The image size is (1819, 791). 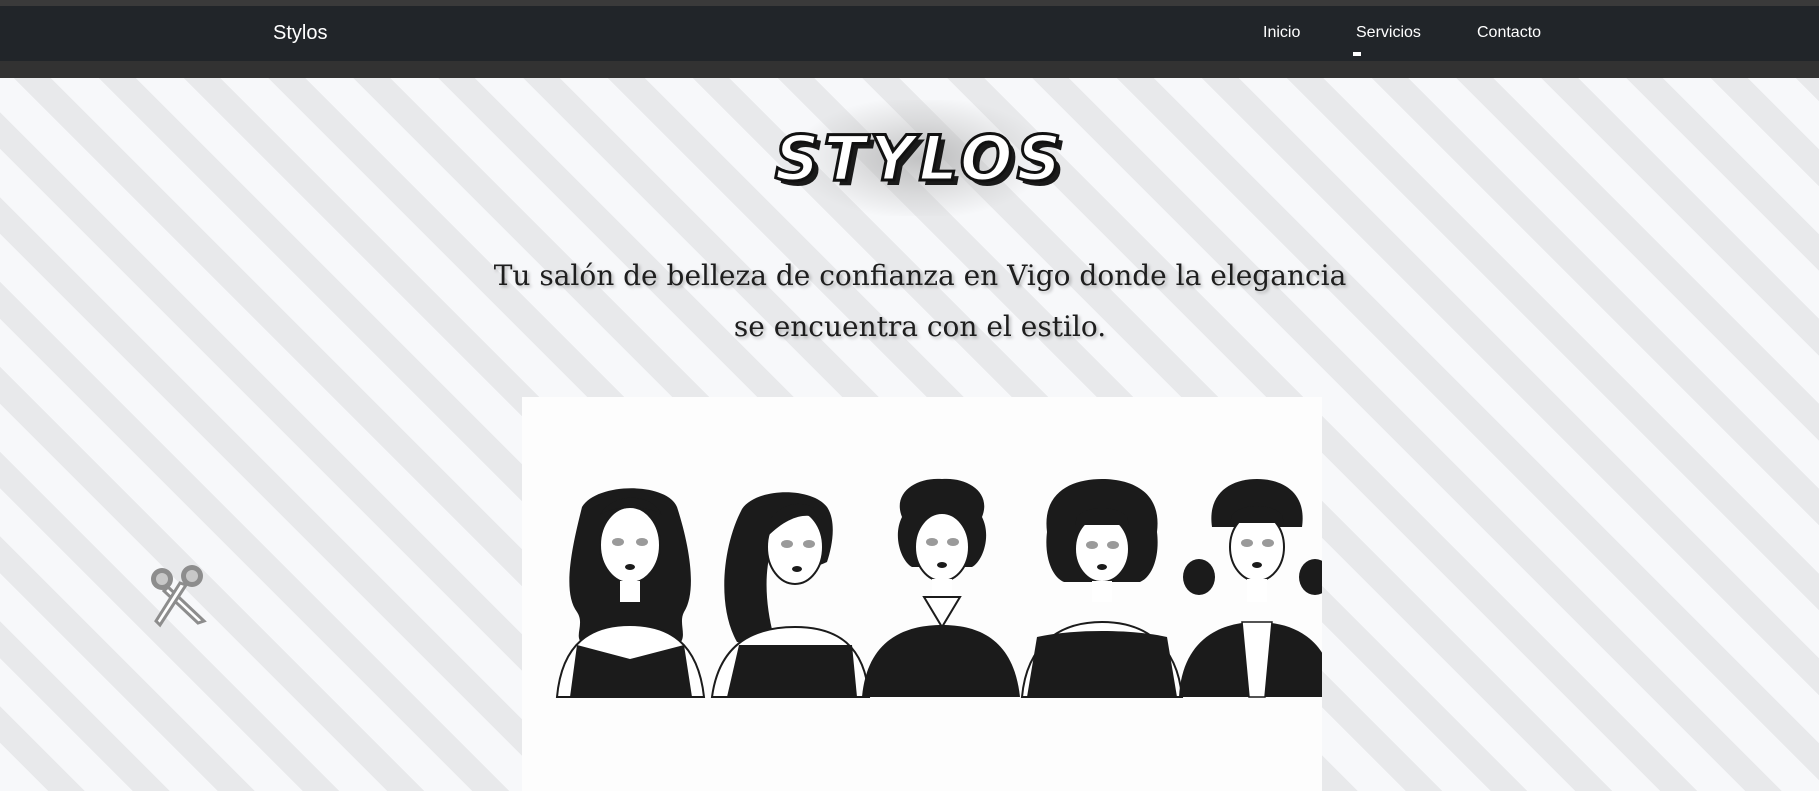 I want to click on logo-text: STYLOS, so click(x=919, y=158).